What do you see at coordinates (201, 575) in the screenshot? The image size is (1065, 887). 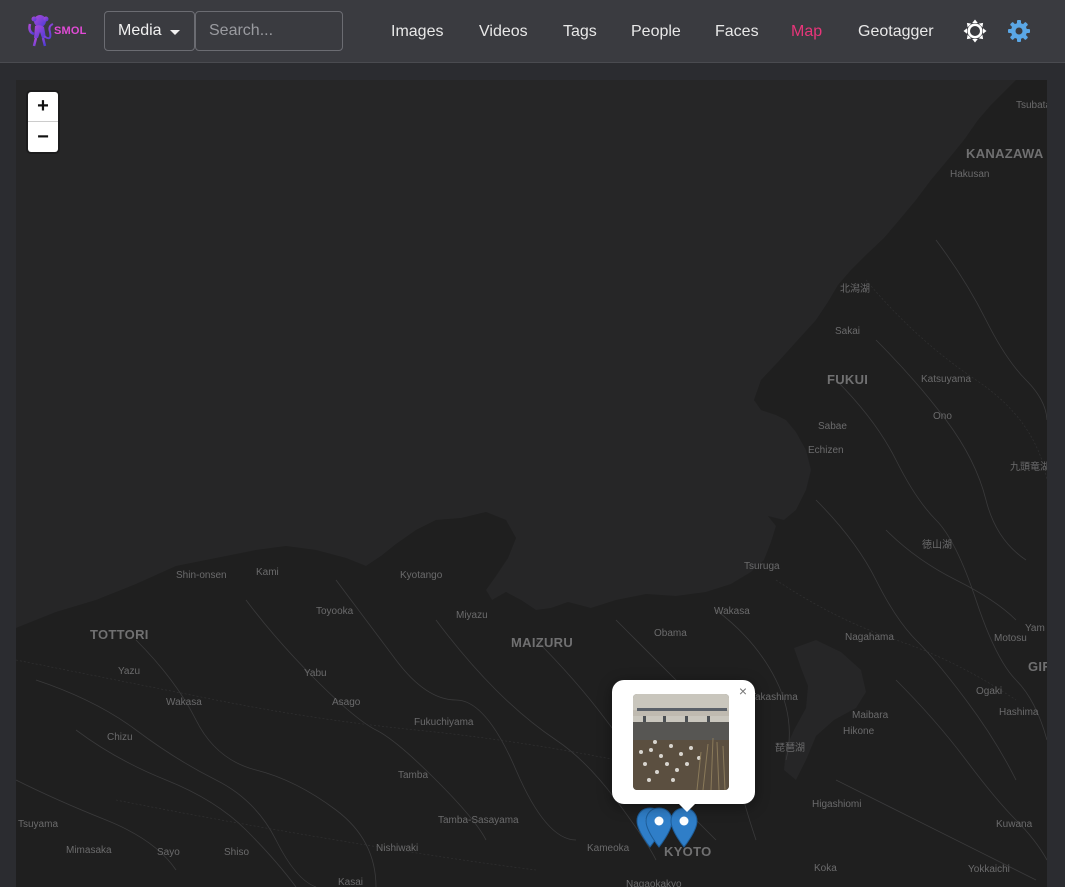 I see `place-label: Shin-onsen` at bounding box center [201, 575].